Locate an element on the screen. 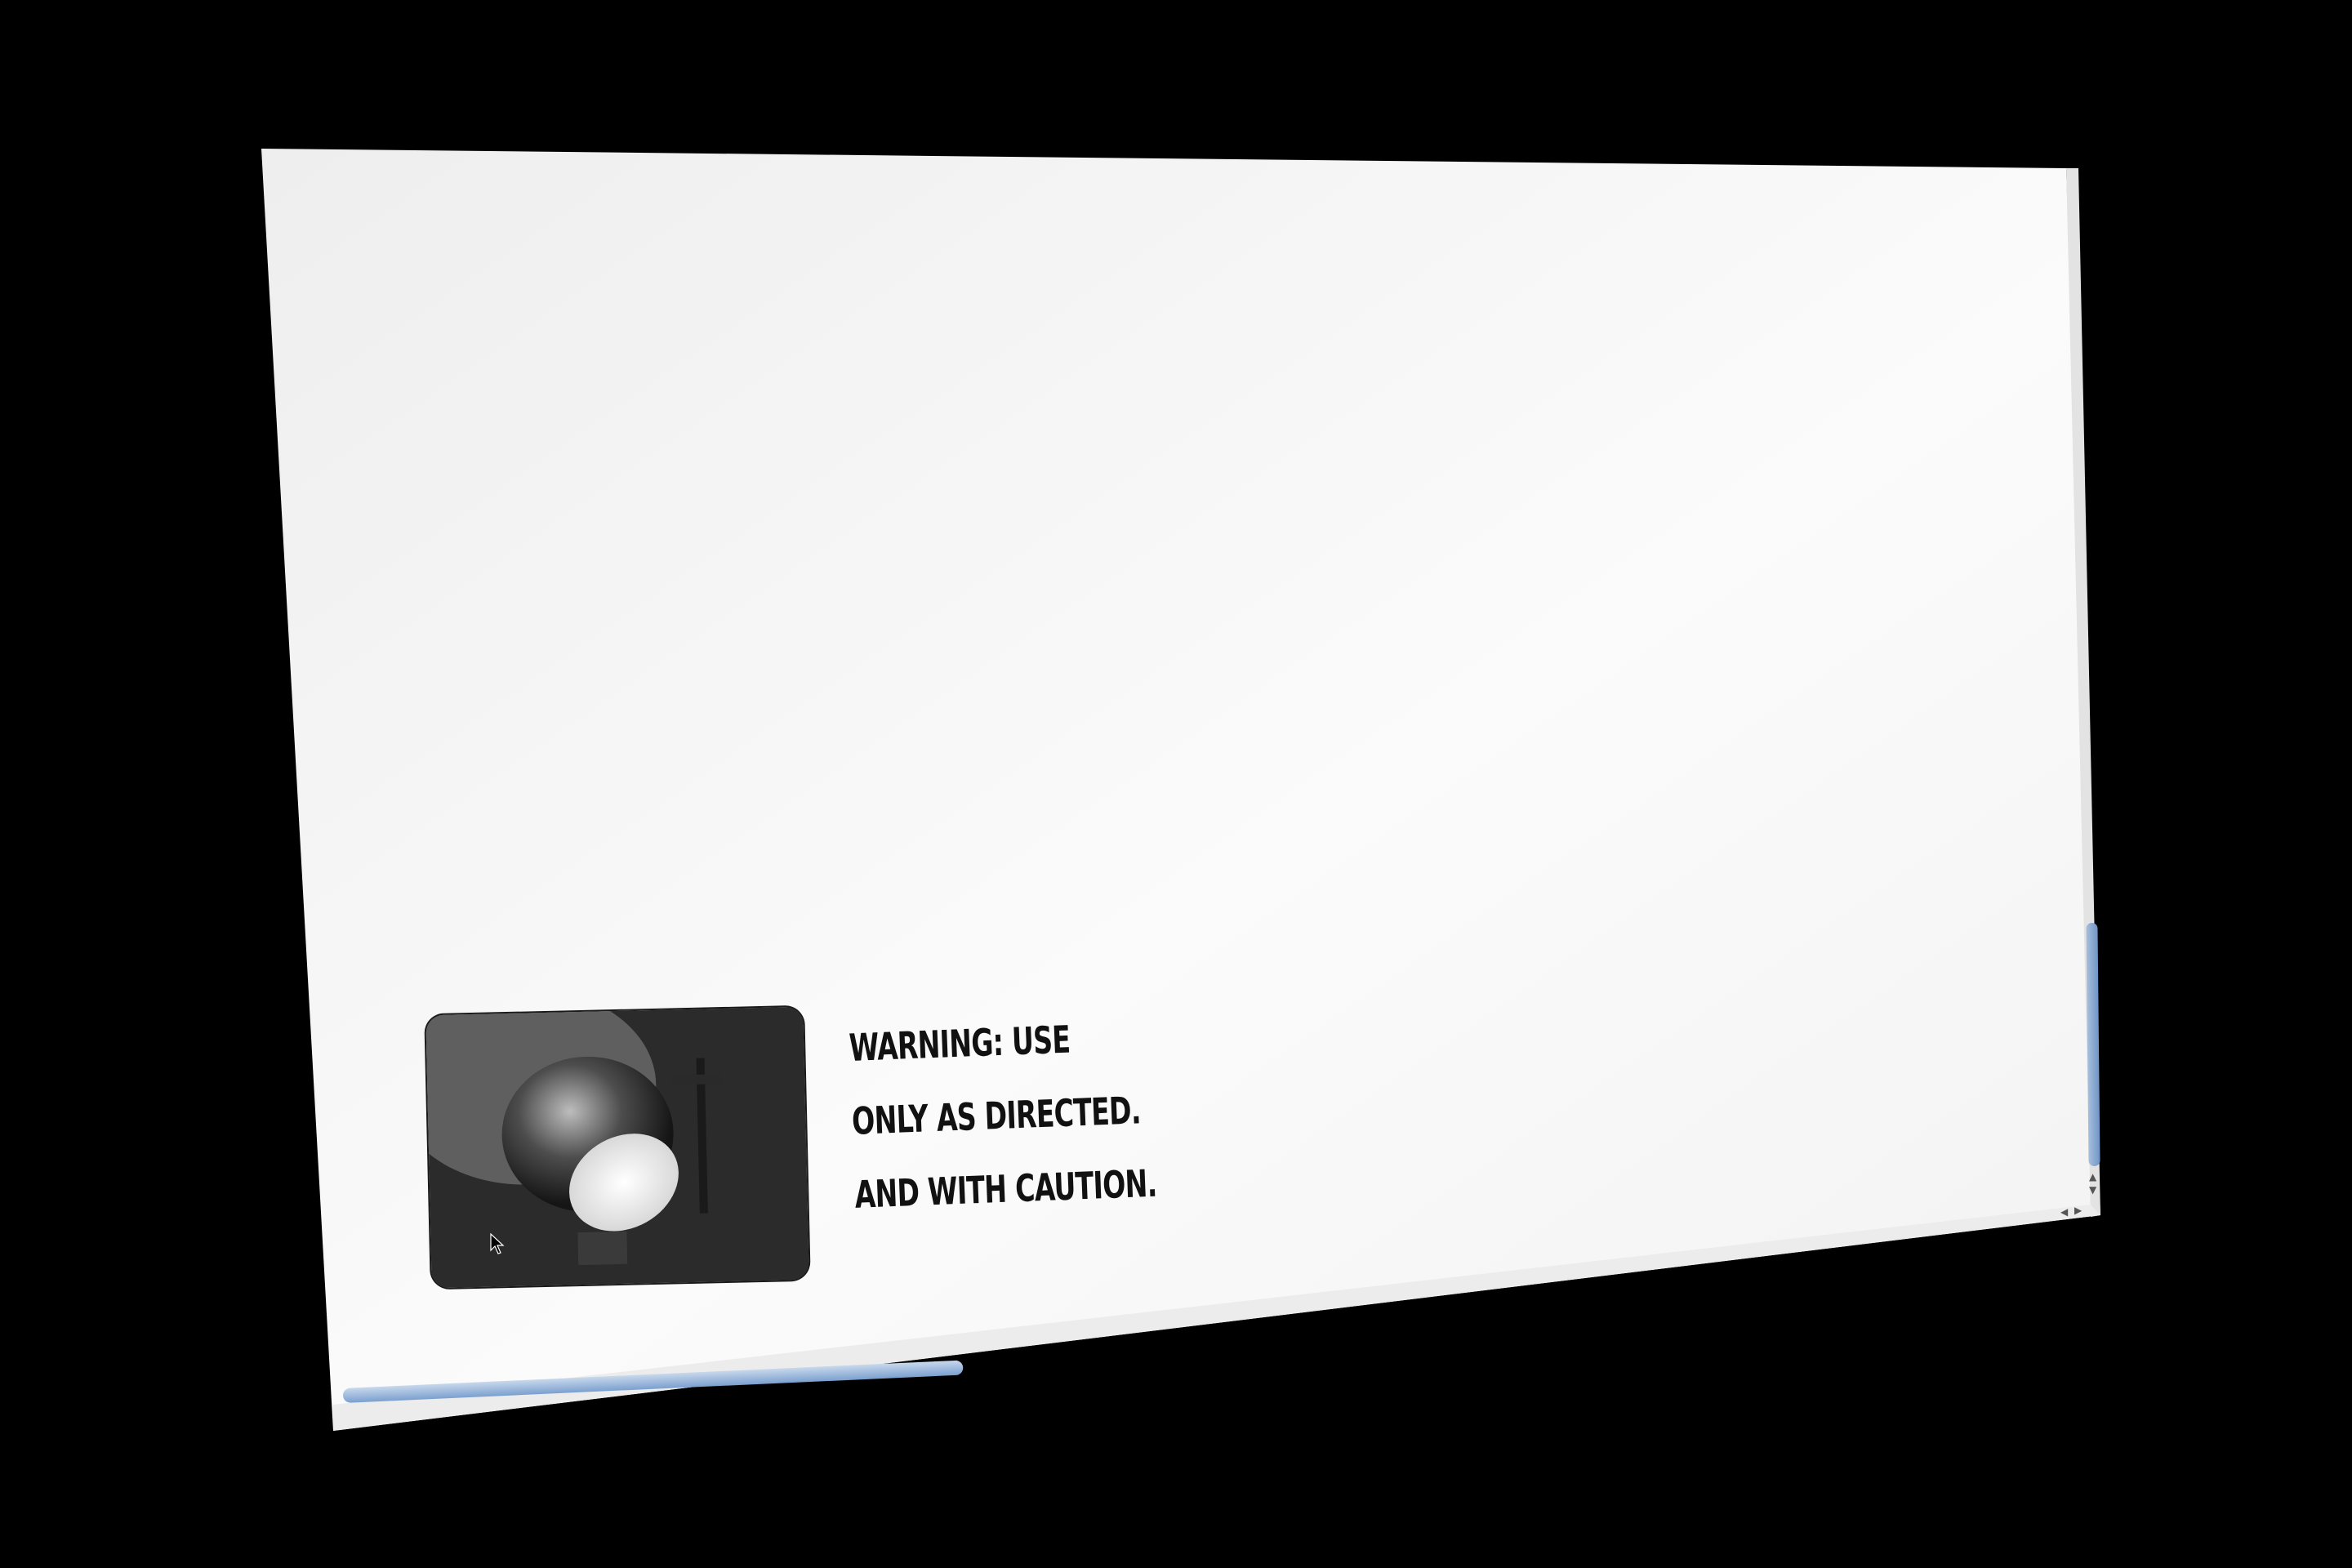 The height and width of the screenshot is (1568, 2352). scroll-up-arrow-icon: ▲ is located at coordinates (2092, 1177).